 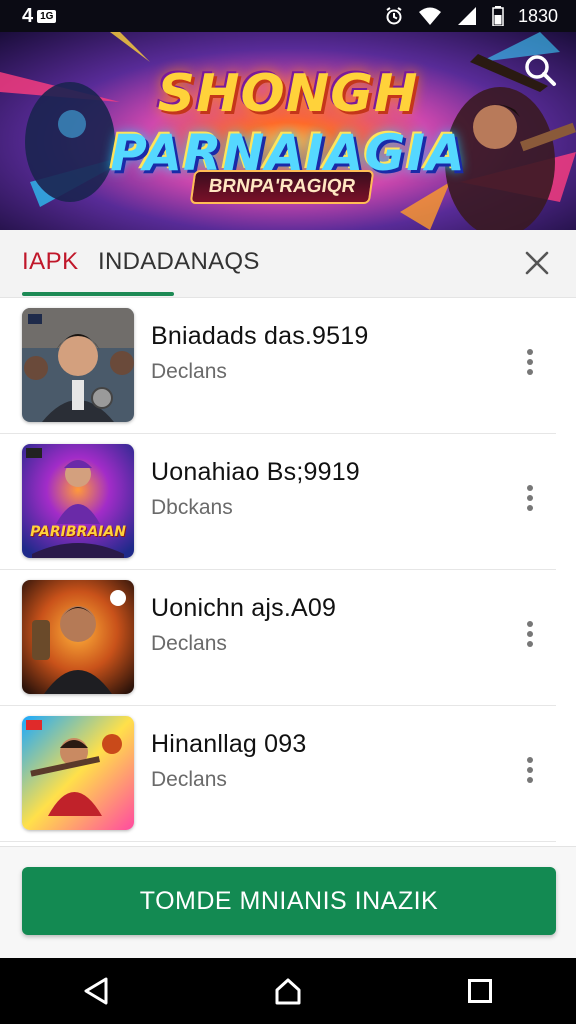 I want to click on list-item: Hinanllag 093 Declans, so click(x=278, y=774).